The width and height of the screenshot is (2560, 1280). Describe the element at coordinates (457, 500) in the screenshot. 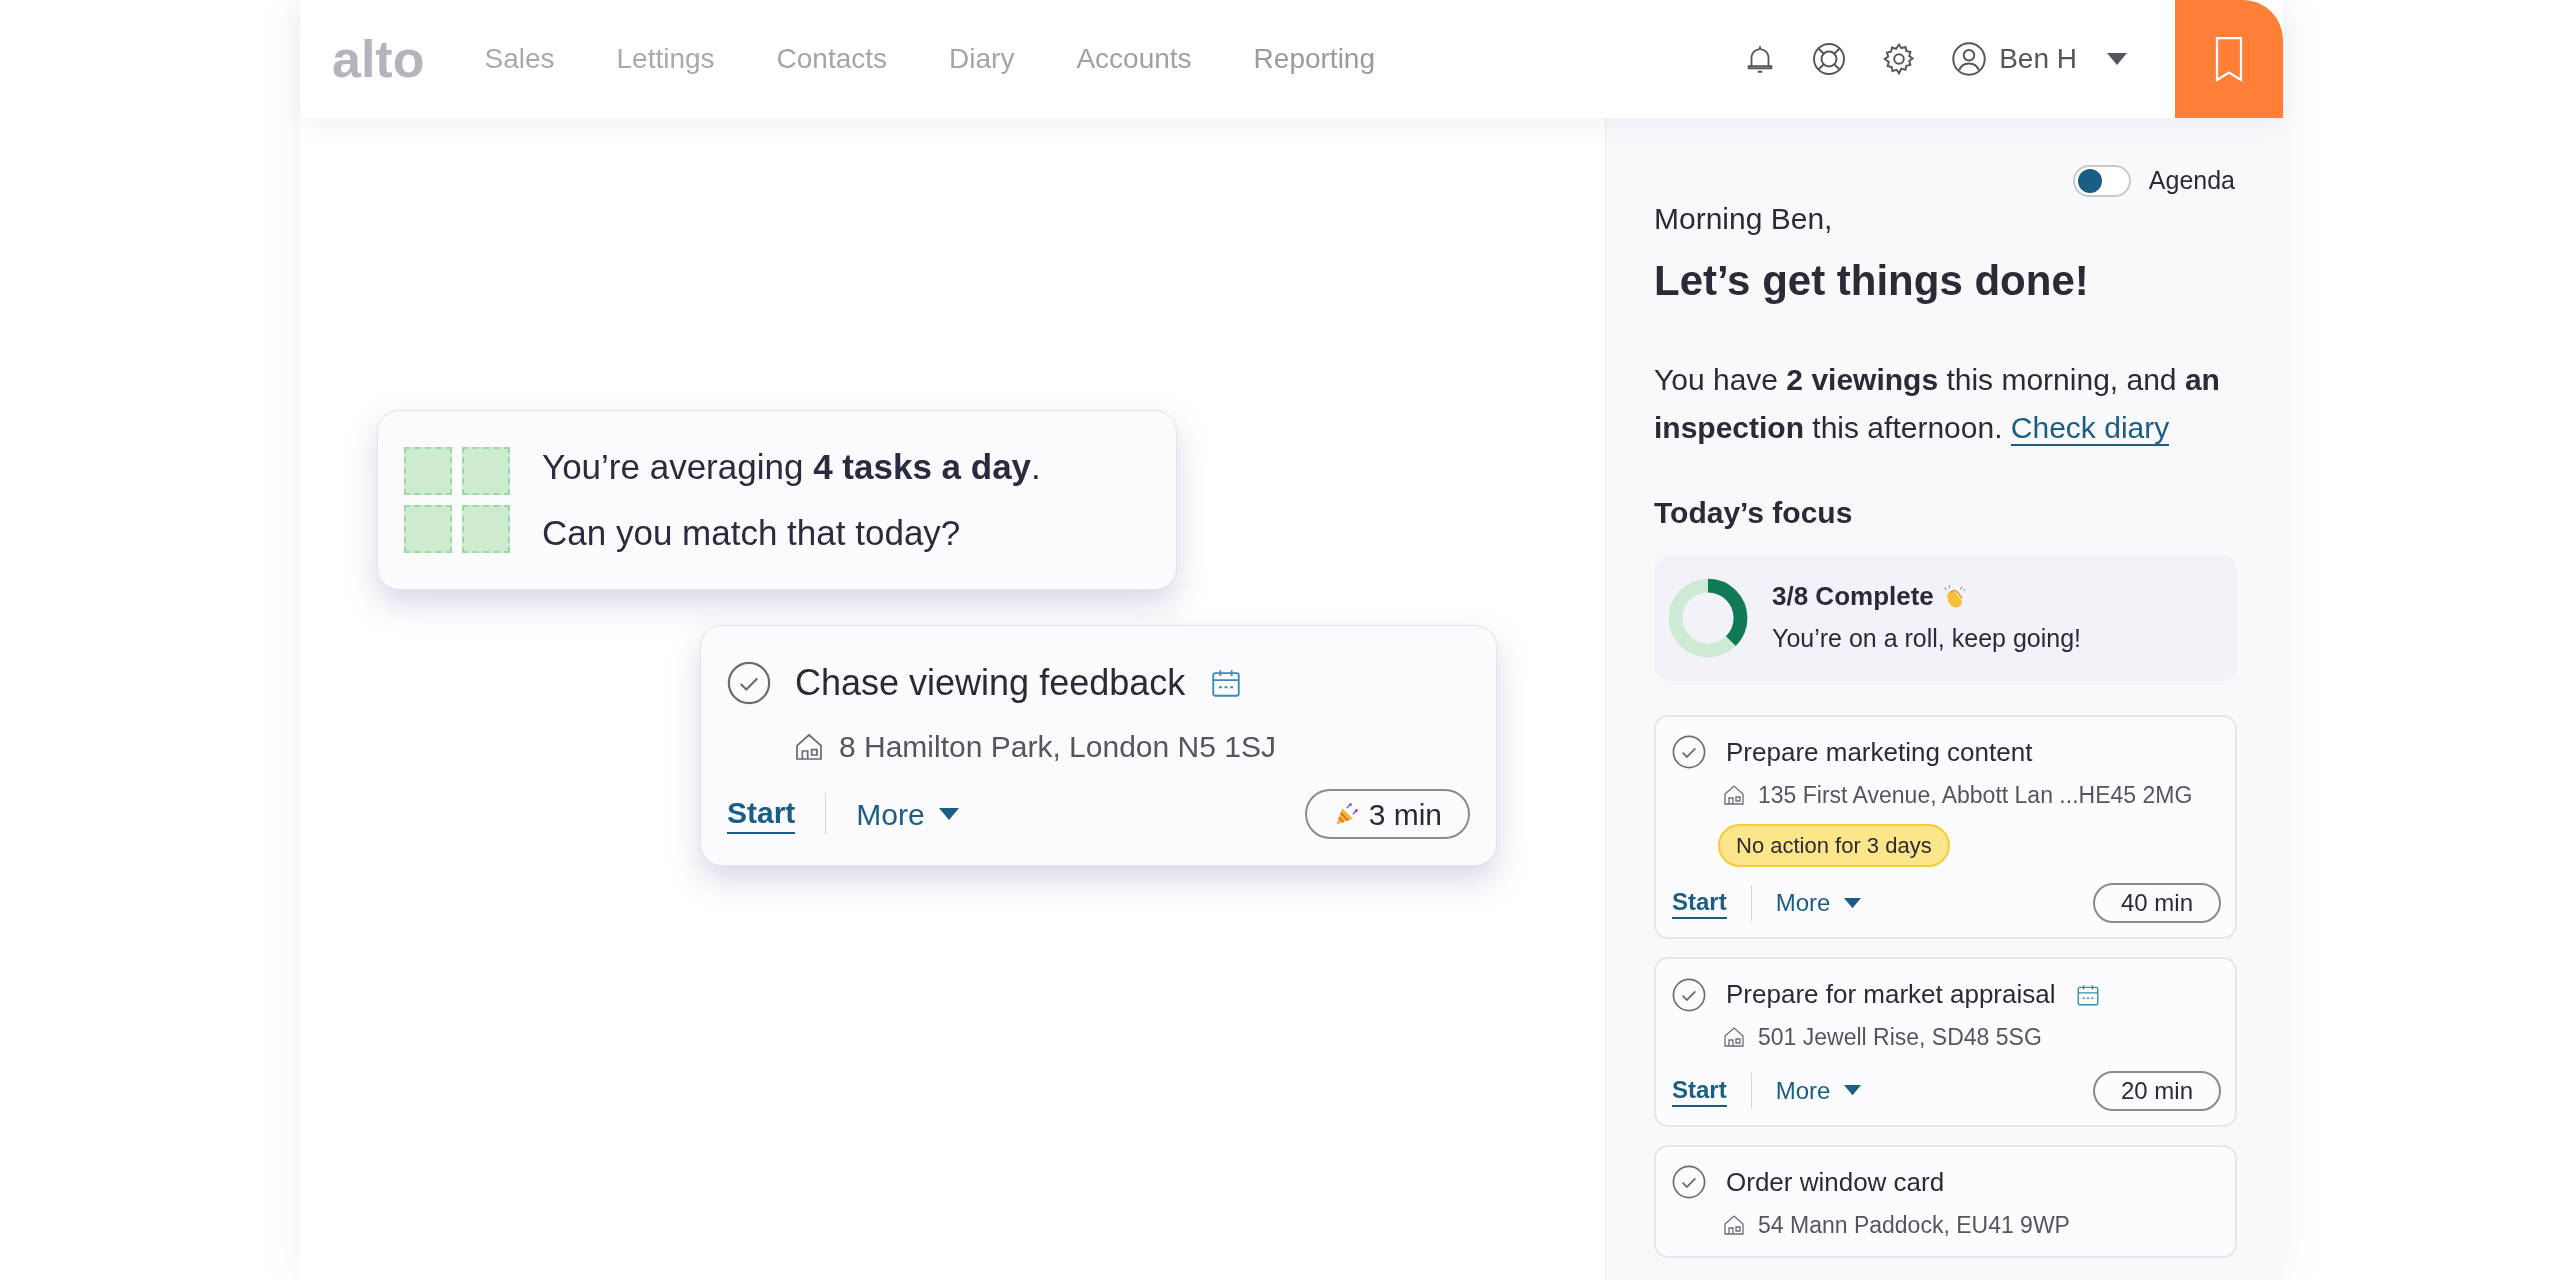

I see `grid-icon` at that location.